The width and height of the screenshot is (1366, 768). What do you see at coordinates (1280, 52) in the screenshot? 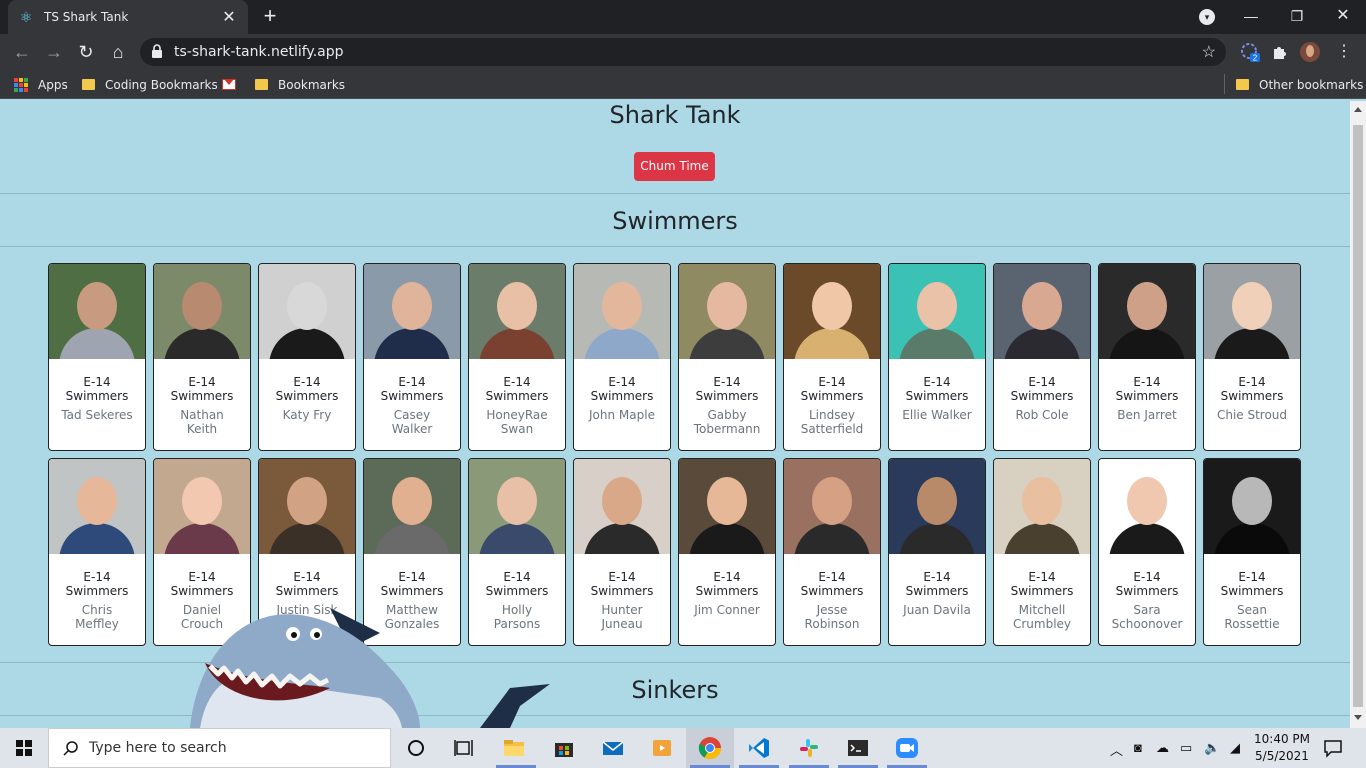
I see `extensions-puzzle-icon` at bounding box center [1280, 52].